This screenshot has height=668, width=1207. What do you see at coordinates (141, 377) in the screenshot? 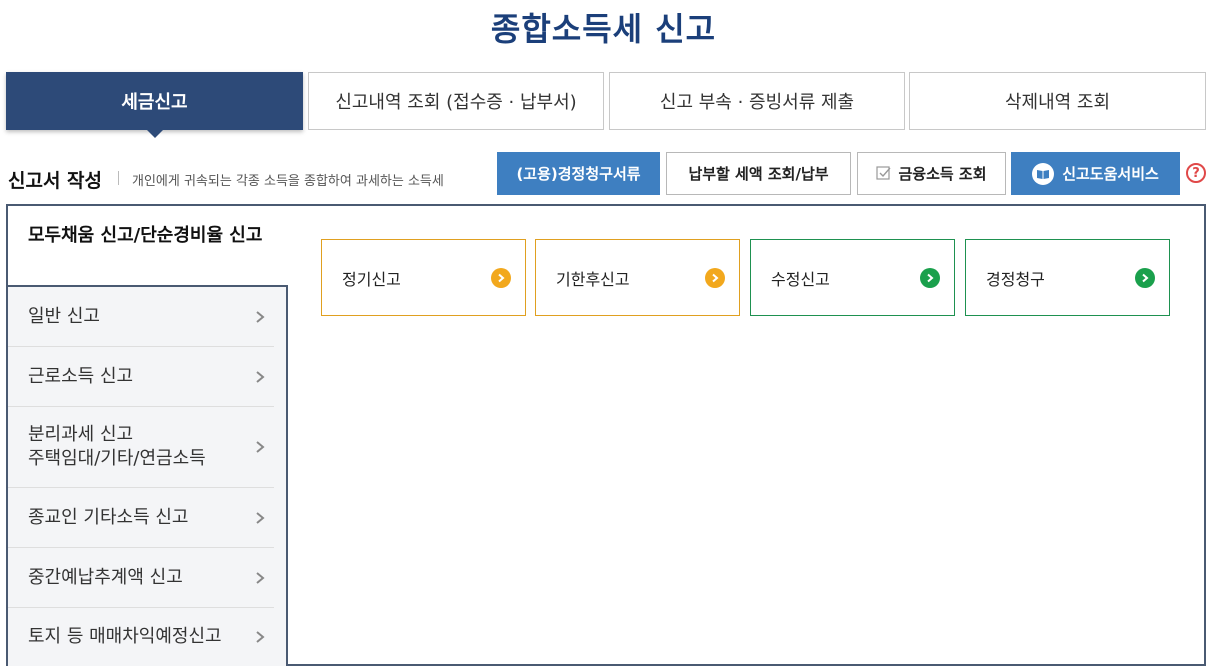
I see `sidebar-item-earned-income-filing: 근로소득 신고` at bounding box center [141, 377].